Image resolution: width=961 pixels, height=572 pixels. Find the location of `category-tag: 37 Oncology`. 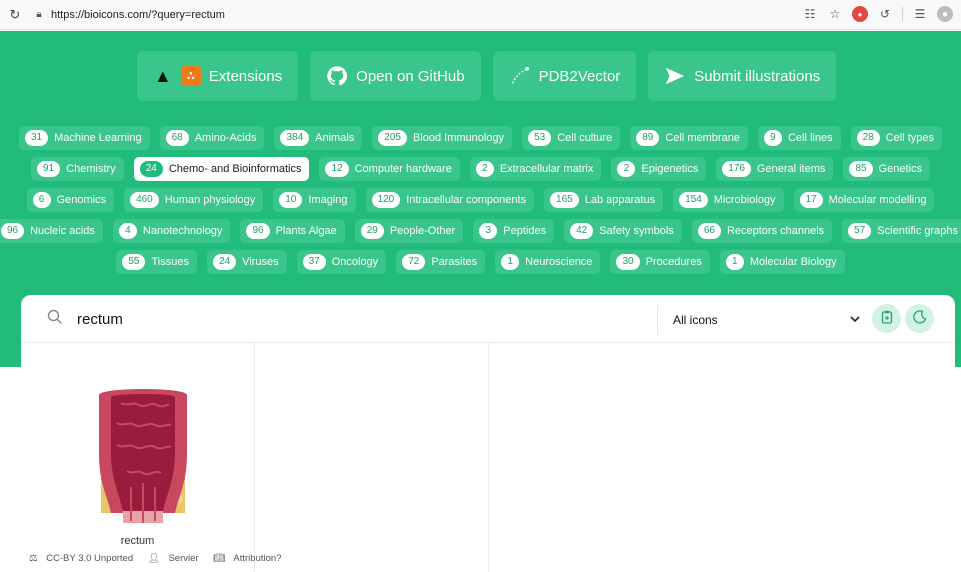

category-tag: 37 Oncology is located at coordinates (341, 262).